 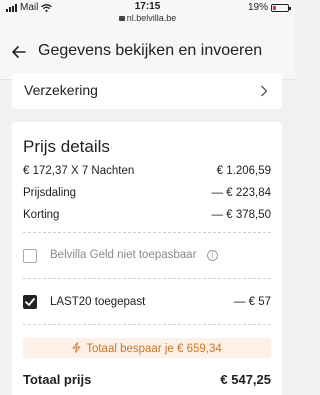 I want to click on belvilla-money-label: Belvilla Geld niet toepasbaar, so click(x=123, y=255).